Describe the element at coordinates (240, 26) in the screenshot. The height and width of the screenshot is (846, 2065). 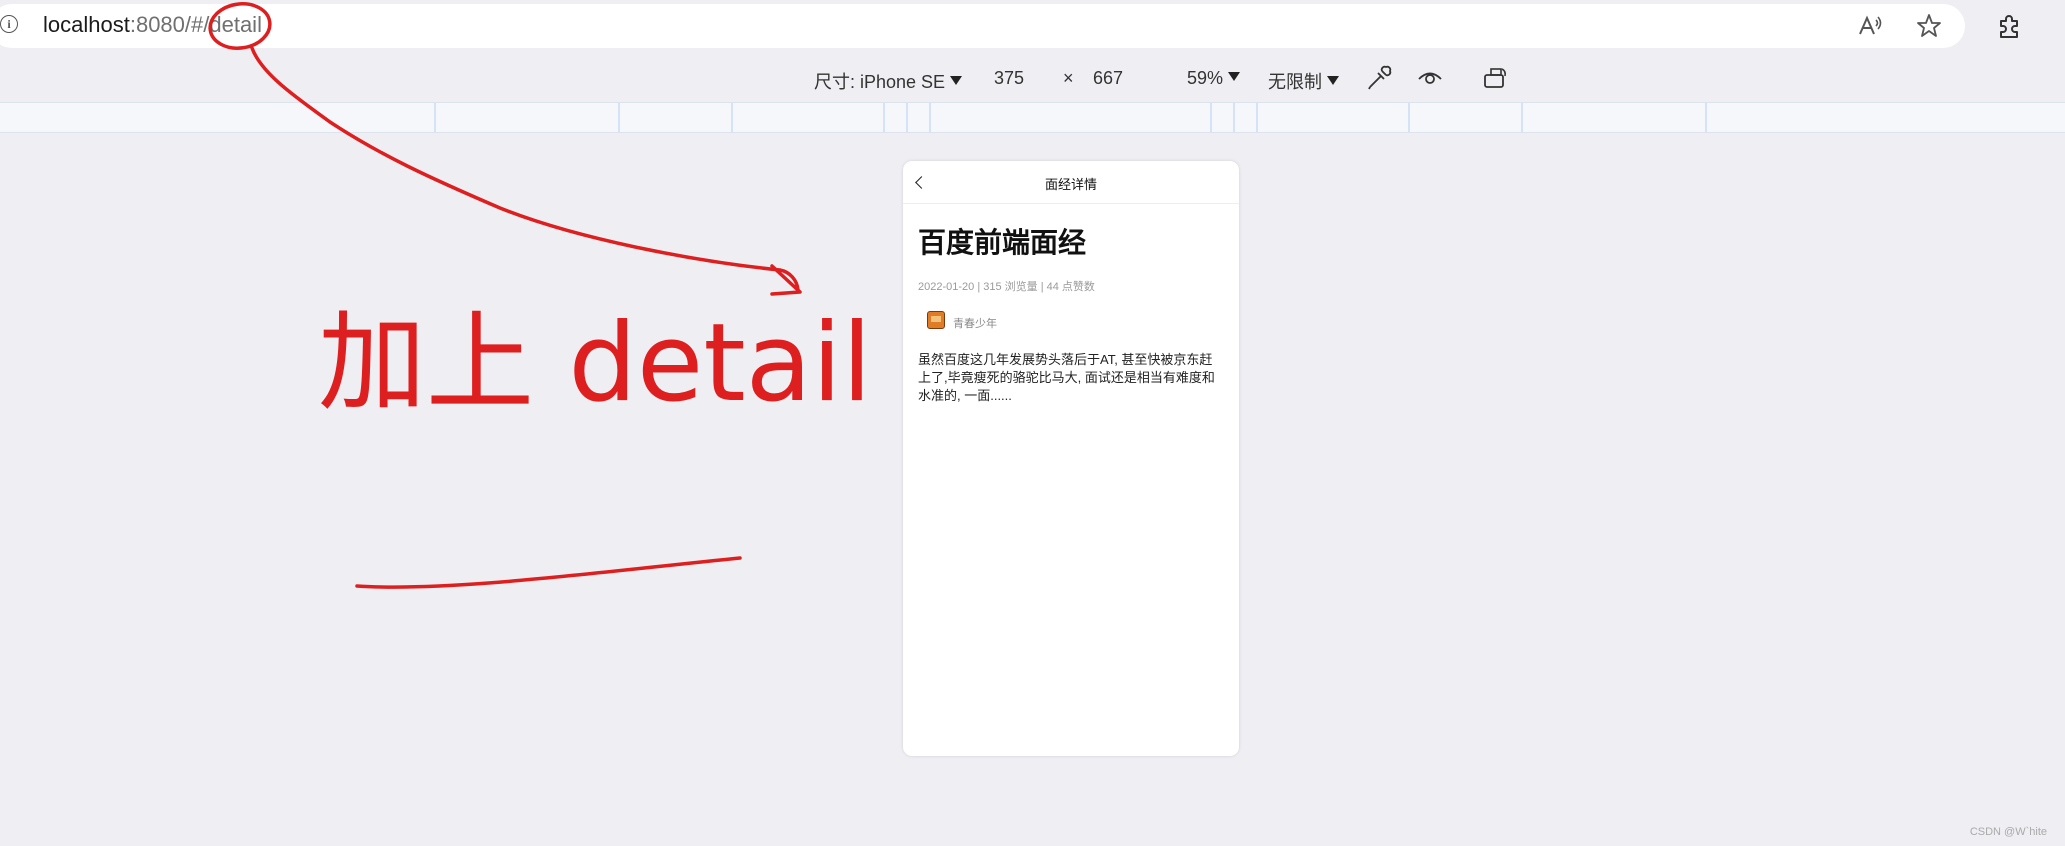
I see `url-circle-mark` at that location.